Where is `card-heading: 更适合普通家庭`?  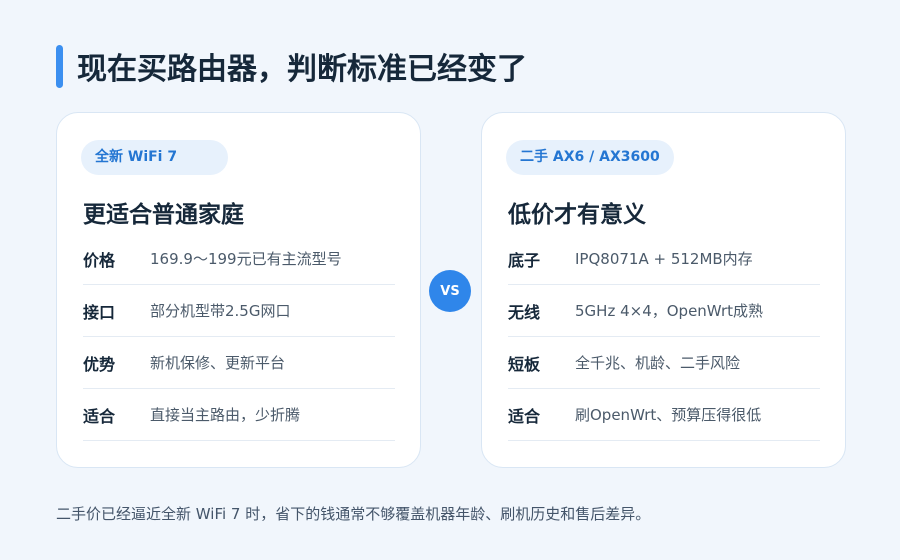 card-heading: 更适合普通家庭 is located at coordinates (163, 215).